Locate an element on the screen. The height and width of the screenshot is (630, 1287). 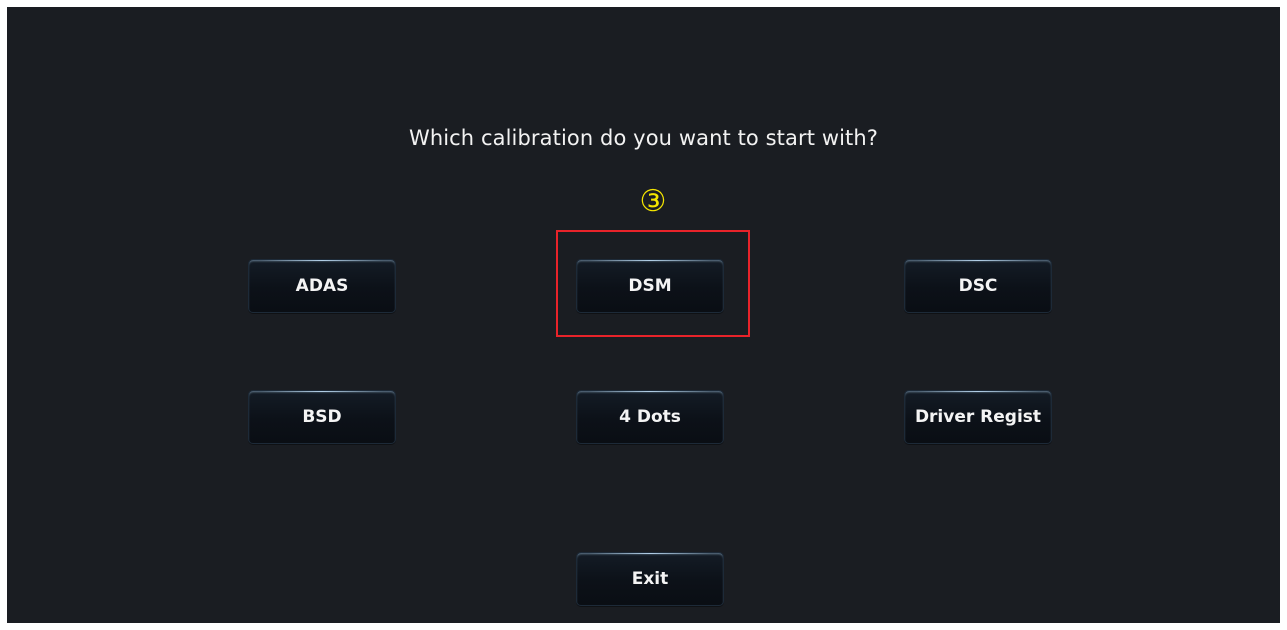
exit-button: Exit is located at coordinates (650, 579).